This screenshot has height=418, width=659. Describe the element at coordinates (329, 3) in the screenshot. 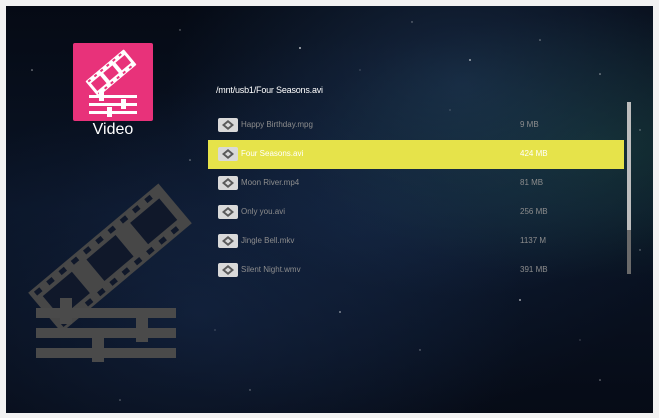

I see `frame-border-top` at that location.